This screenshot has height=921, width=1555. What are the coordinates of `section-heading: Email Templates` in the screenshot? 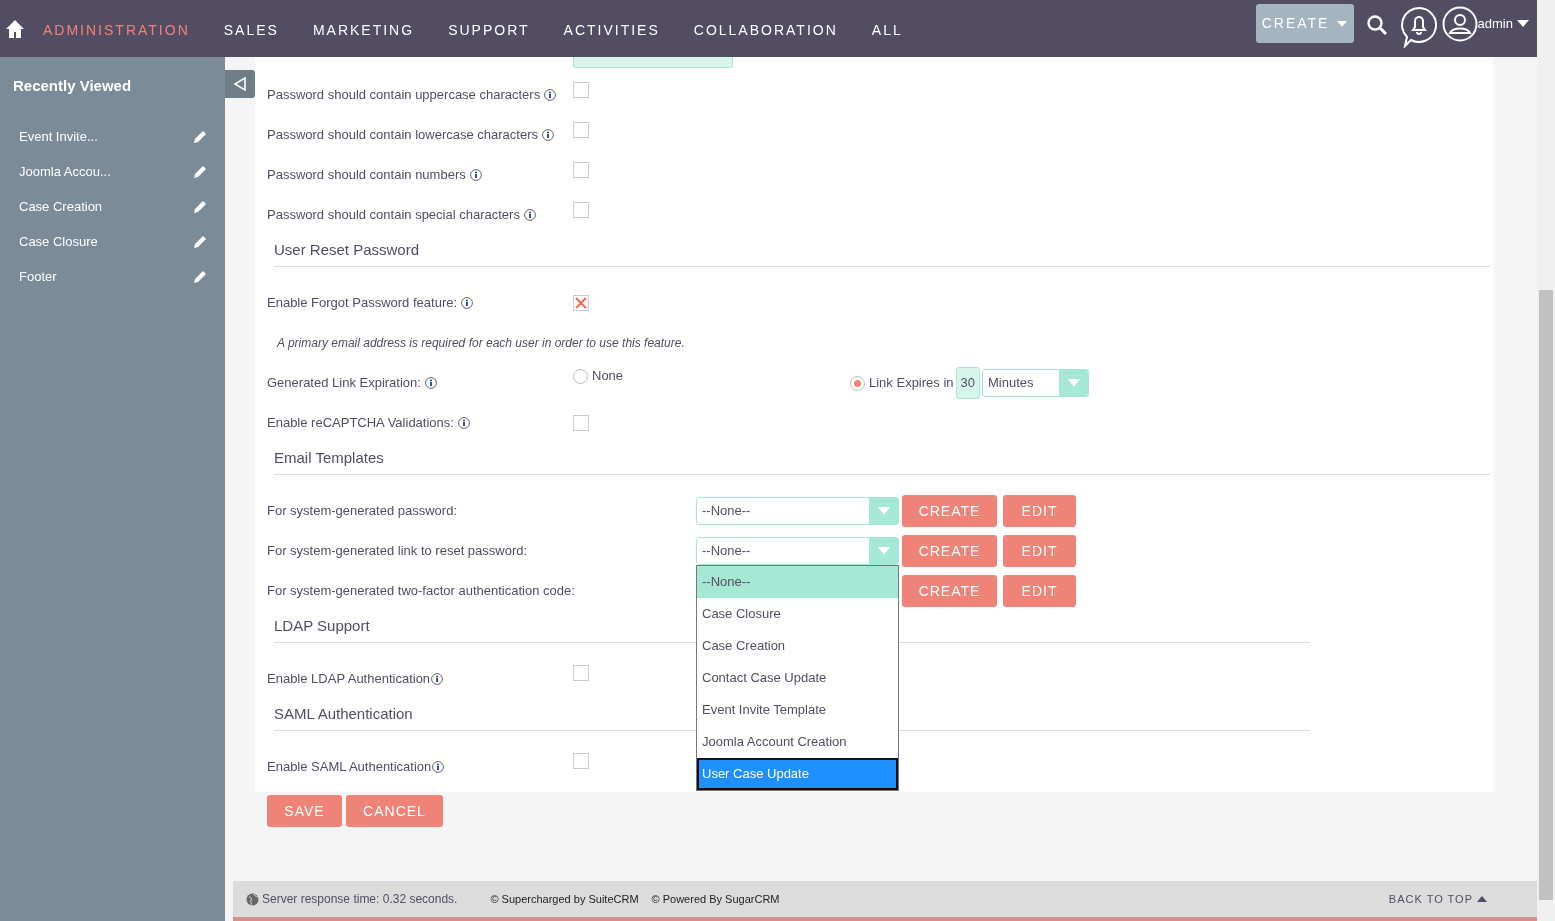 It's located at (882, 459).